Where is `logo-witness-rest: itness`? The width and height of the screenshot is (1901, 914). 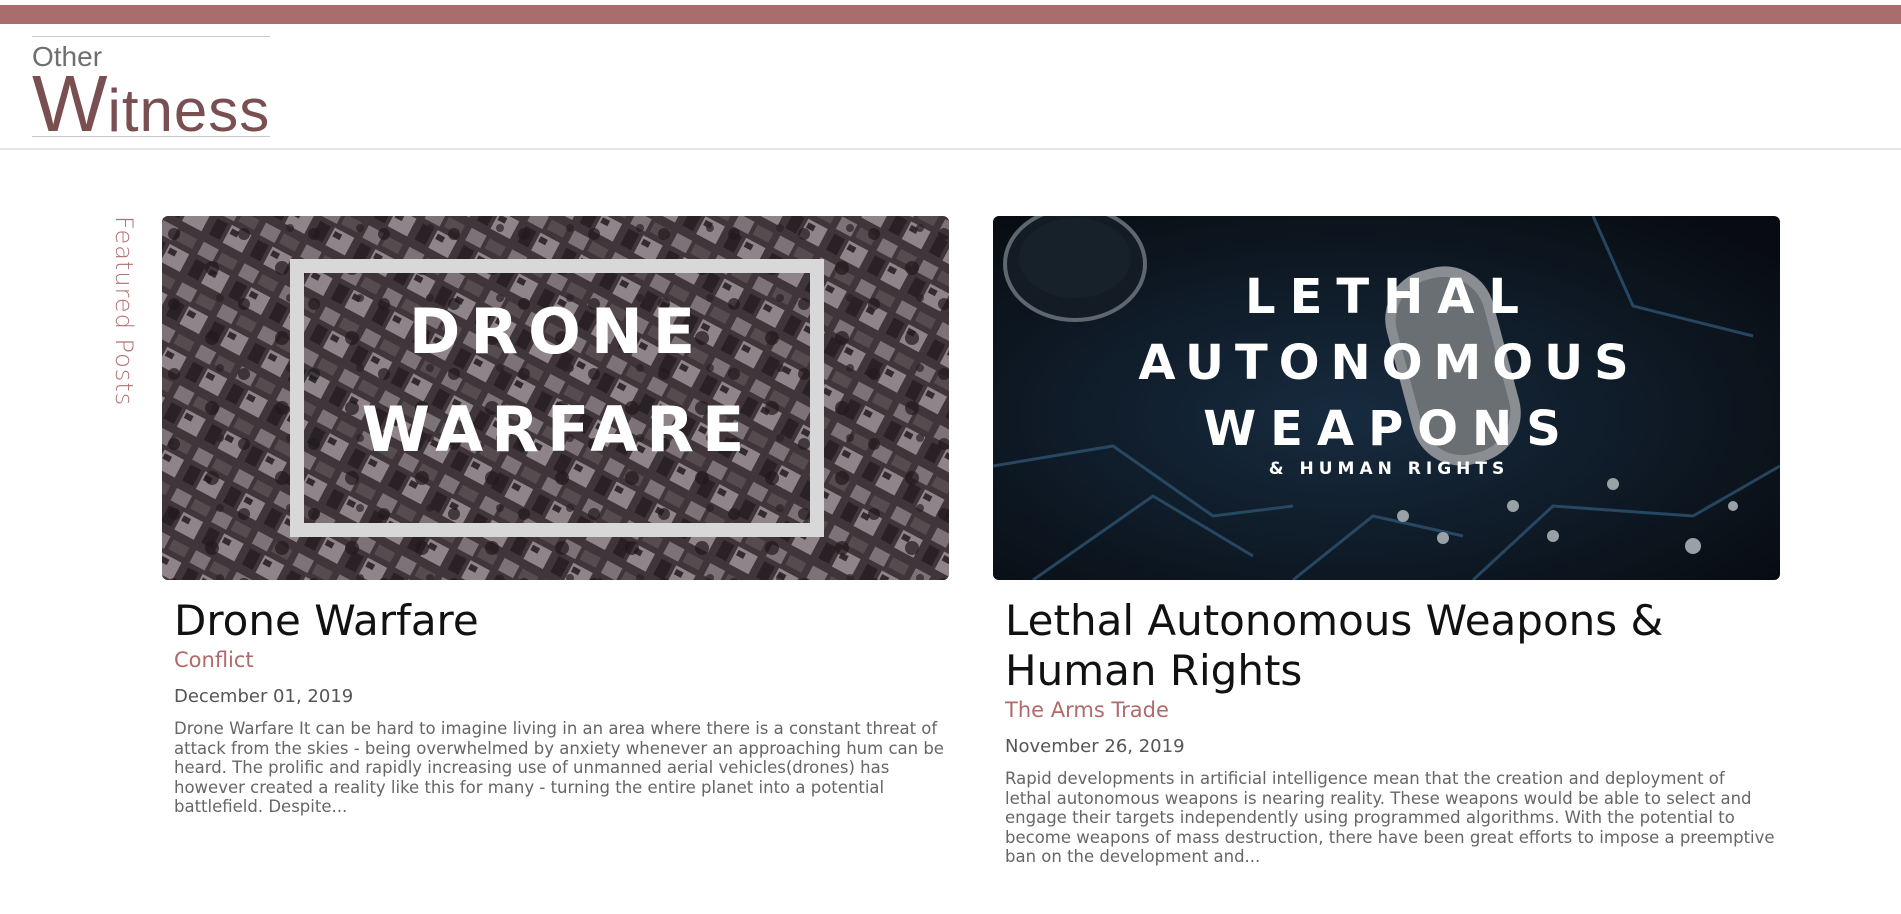
logo-witness-rest: itness is located at coordinates (189, 110).